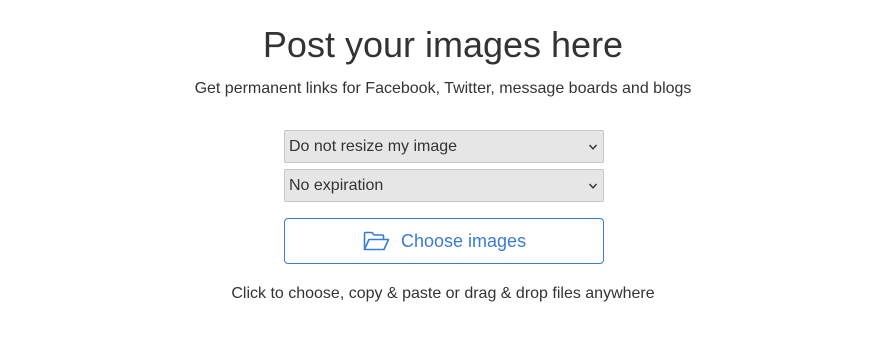  I want to click on resize-select: Do not resize my image, so click(444, 146).